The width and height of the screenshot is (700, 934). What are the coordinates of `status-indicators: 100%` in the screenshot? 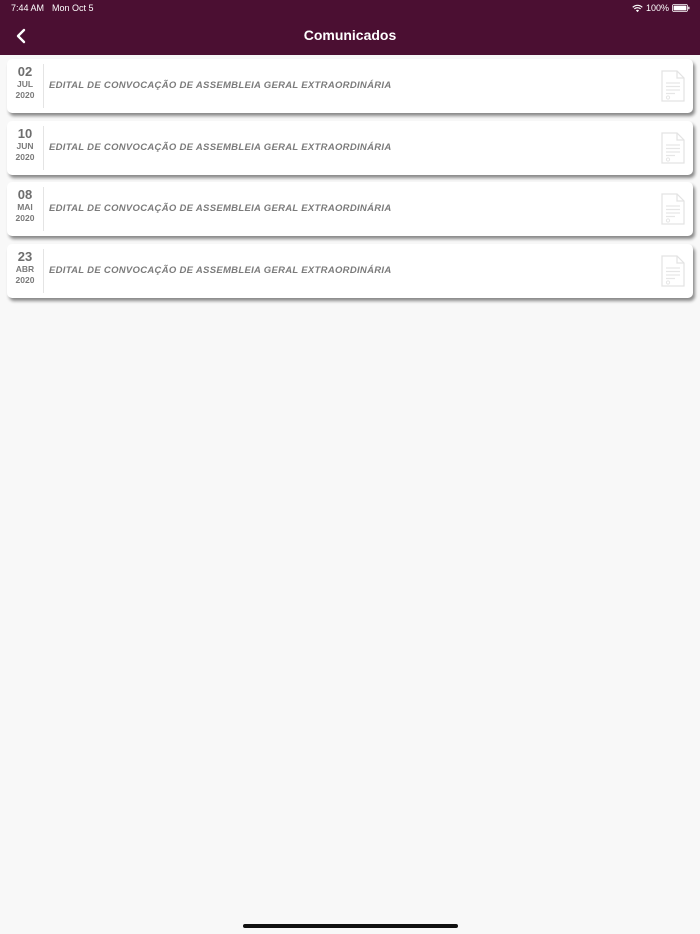 It's located at (661, 8).